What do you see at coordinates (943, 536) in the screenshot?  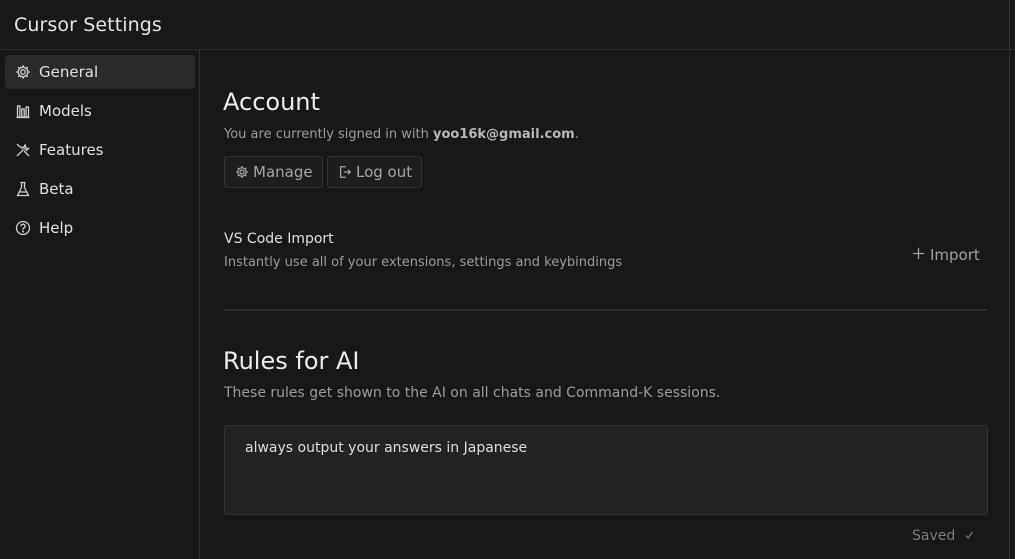 I see `save-status: Saved` at bounding box center [943, 536].